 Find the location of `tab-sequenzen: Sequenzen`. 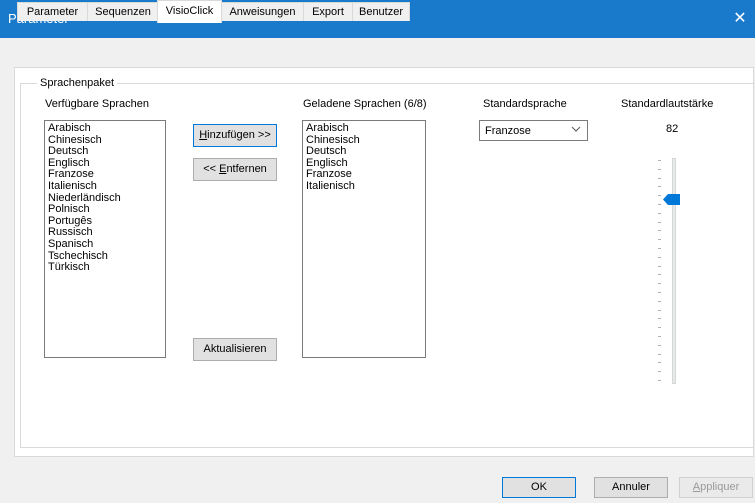

tab-sequenzen: Sequenzen is located at coordinates (123, 11).